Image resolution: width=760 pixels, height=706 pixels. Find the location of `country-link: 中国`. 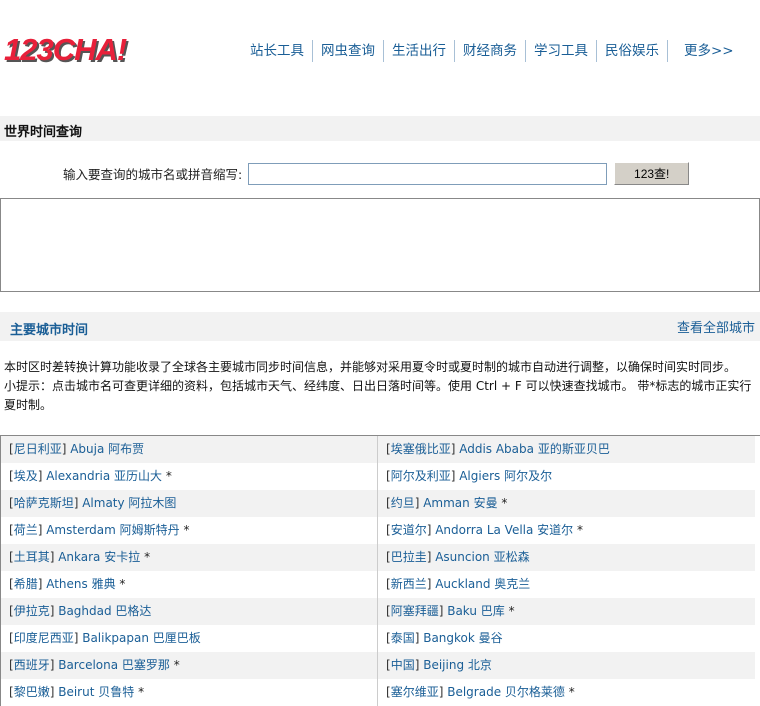

country-link: 中国 is located at coordinates (403, 665).